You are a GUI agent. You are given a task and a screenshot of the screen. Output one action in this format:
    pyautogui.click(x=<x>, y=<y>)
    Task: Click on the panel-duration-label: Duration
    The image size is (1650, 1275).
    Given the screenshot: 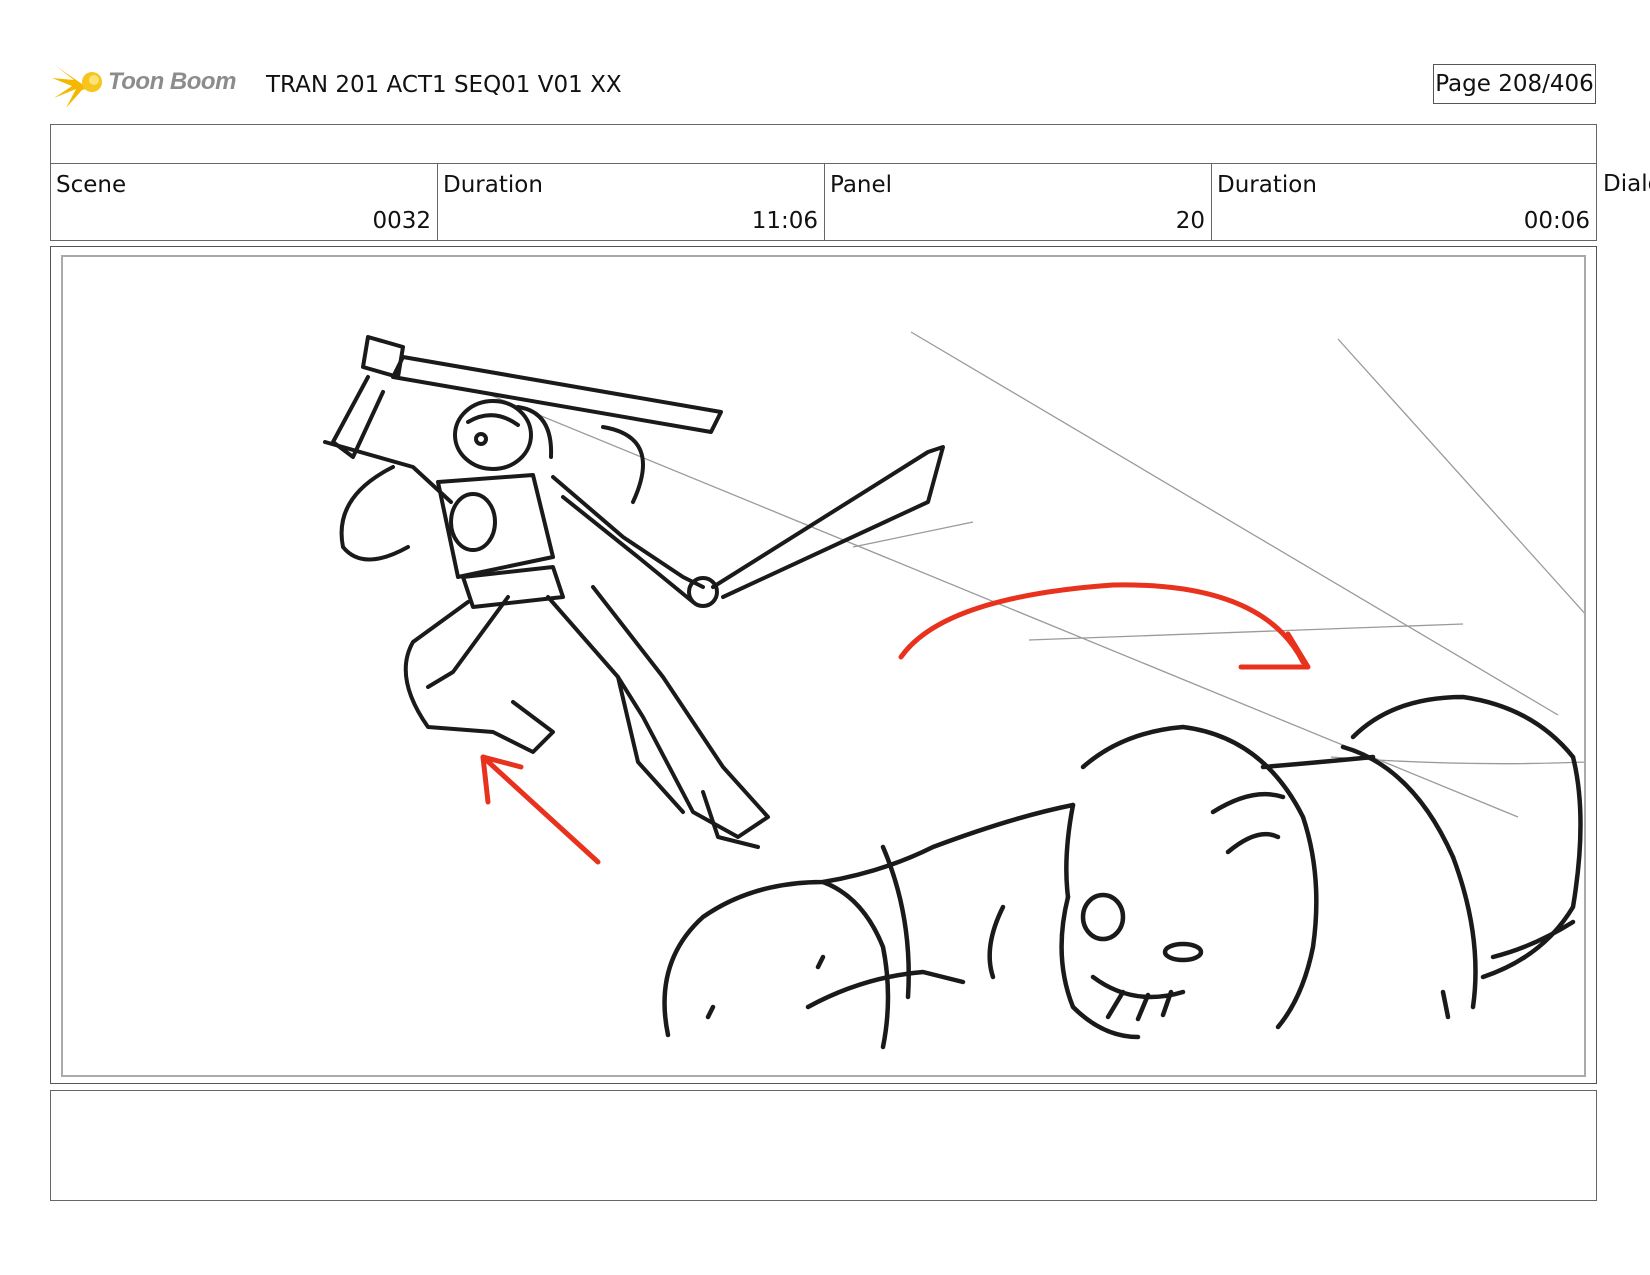 What is the action you would take?
    pyautogui.click(x=1267, y=185)
    